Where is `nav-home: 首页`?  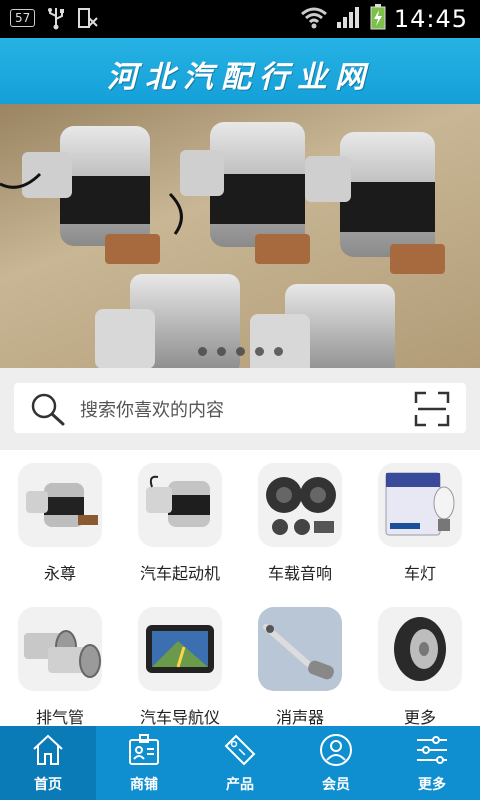
nav-home: 首页 is located at coordinates (48, 763).